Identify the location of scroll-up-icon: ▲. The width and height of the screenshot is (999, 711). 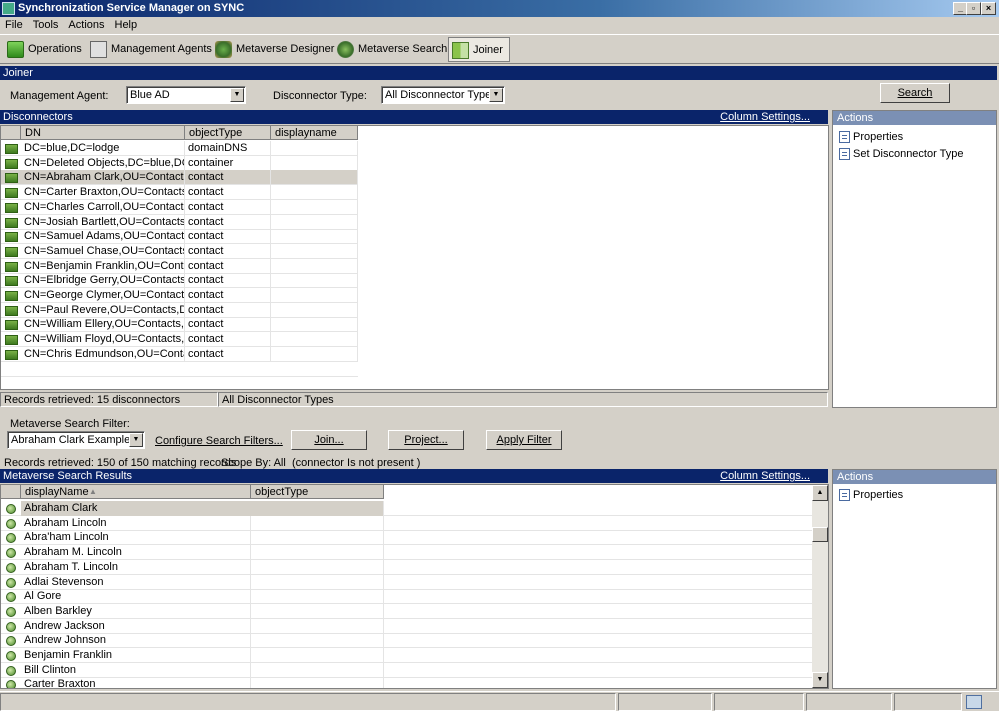
(820, 493).